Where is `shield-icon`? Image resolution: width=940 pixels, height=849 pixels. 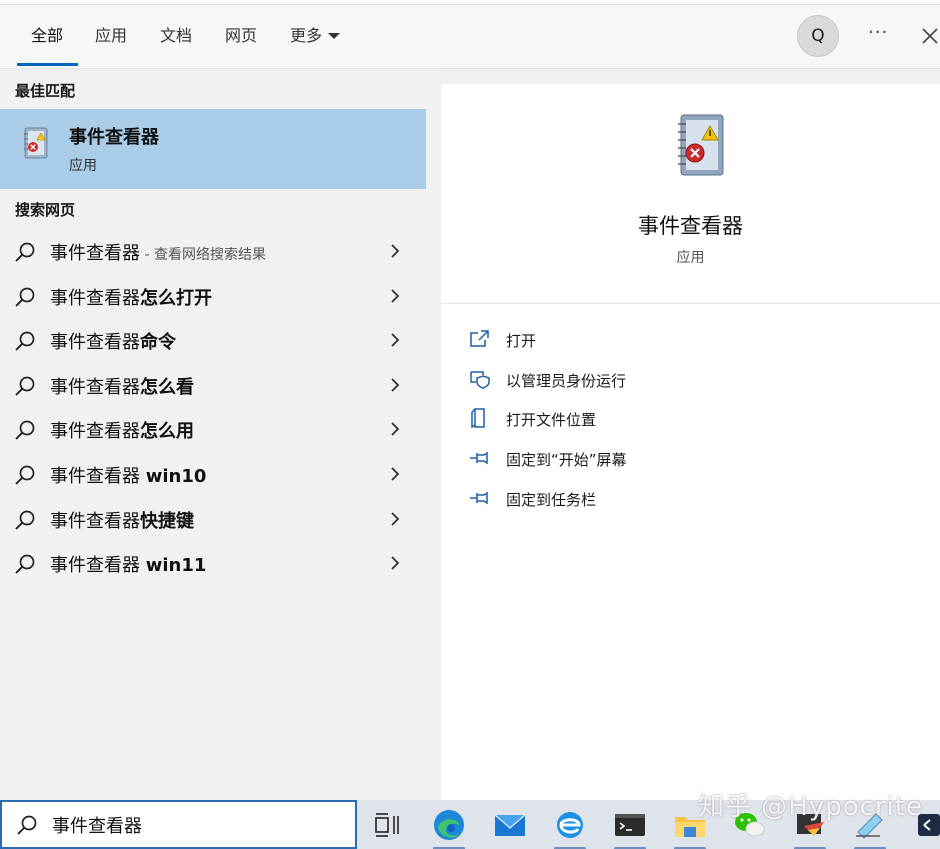 shield-icon is located at coordinates (480, 380).